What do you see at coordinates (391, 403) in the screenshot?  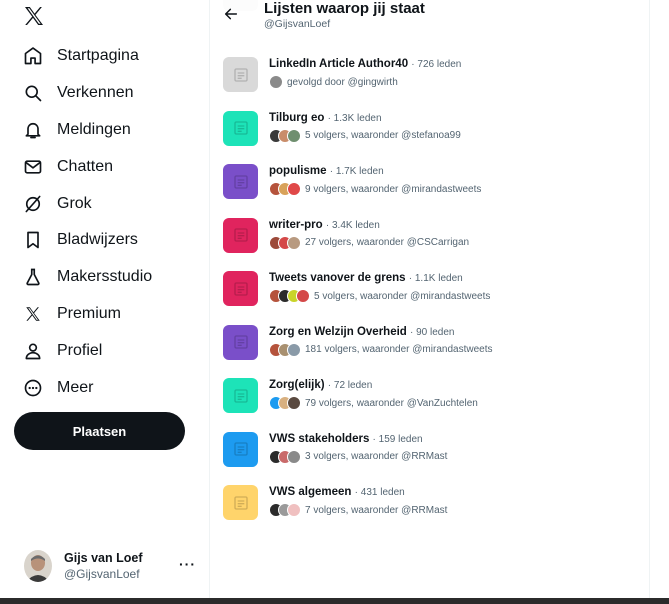 I see `list-followers: 79 volgers, waaronder @VanZuchtelen` at bounding box center [391, 403].